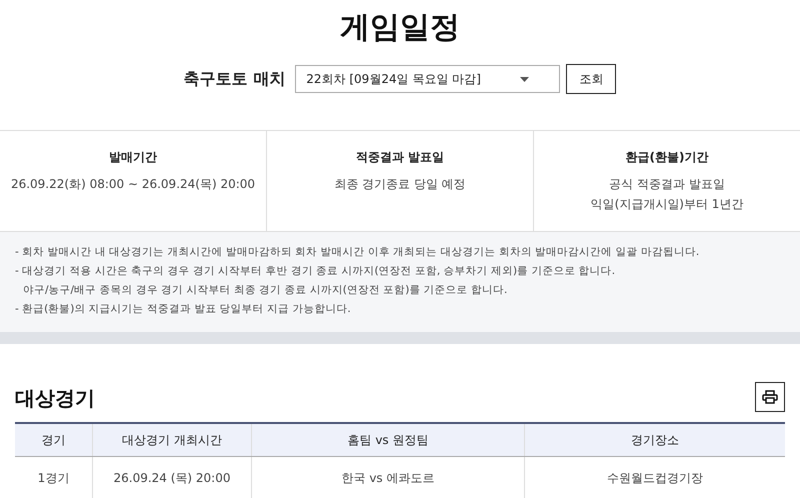 This screenshot has width=800, height=498. I want to click on match-type-label: 축구토토 매치, so click(235, 79).